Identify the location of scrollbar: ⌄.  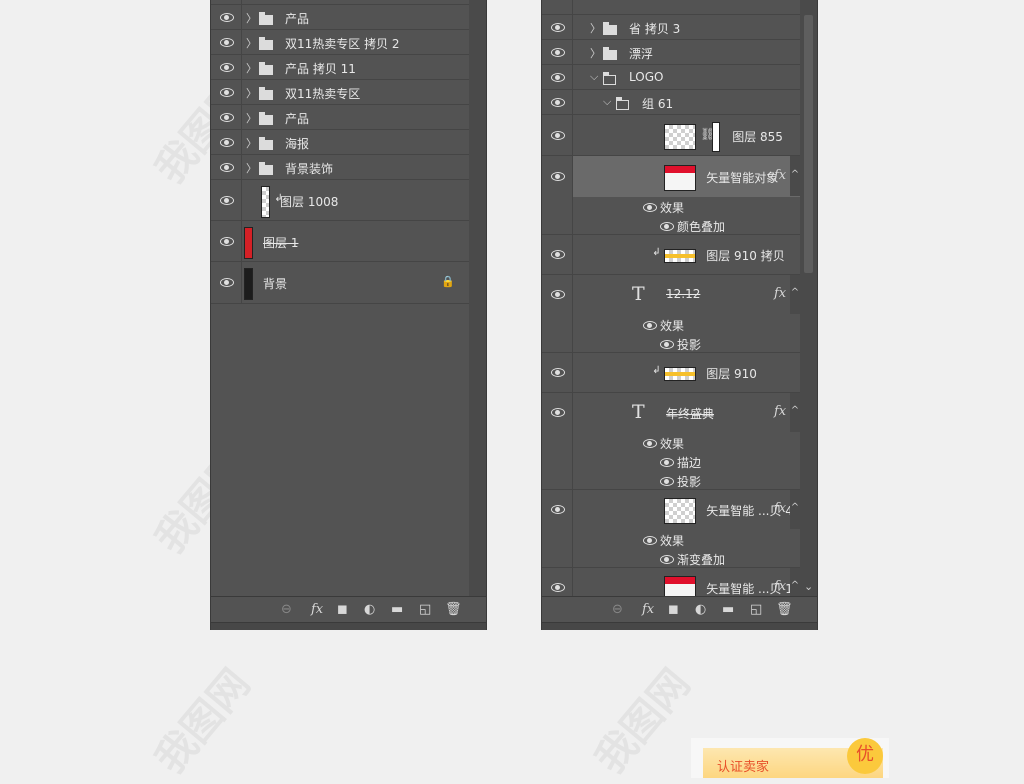
(808, 298).